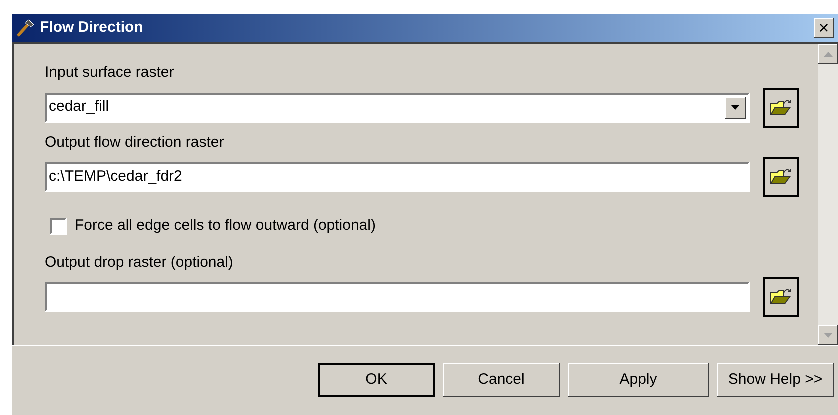  Describe the element at coordinates (225, 226) in the screenshot. I see `checkbox-label: Force all edge cells to flow outward (optional)` at that location.